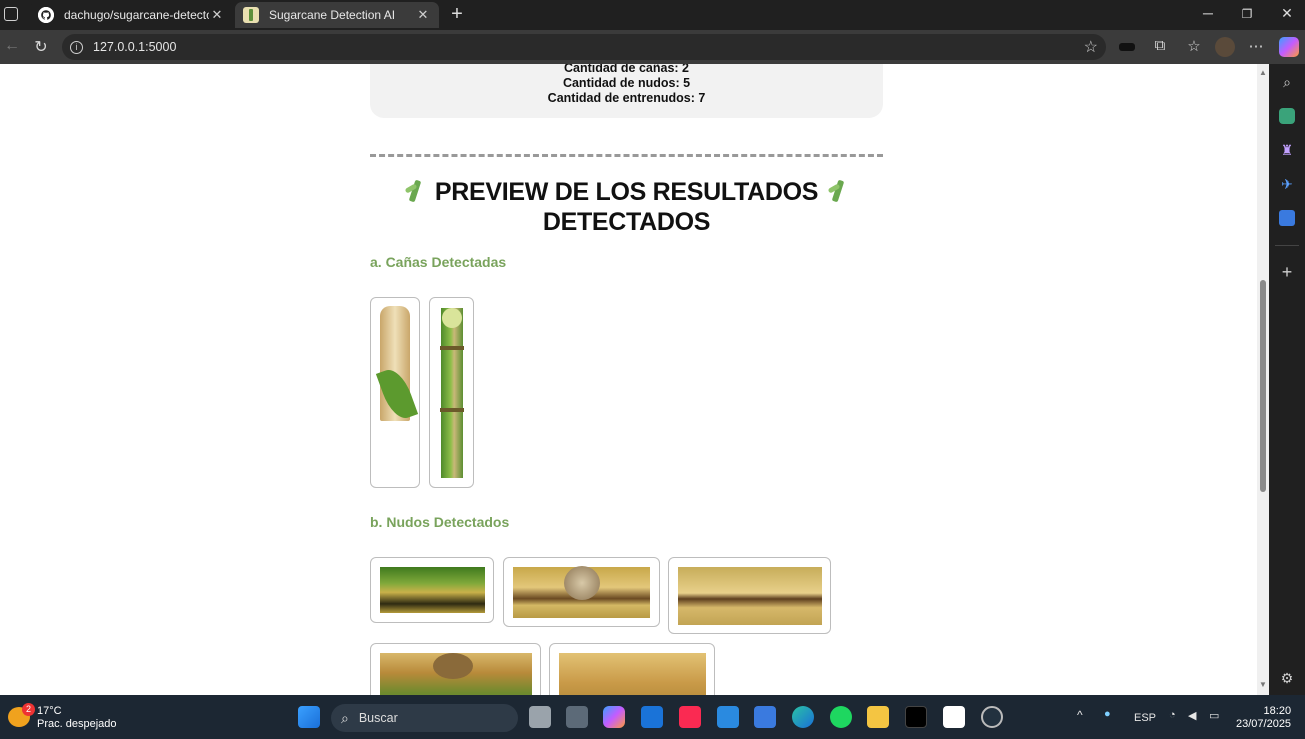 The image size is (1305, 739). I want to click on new-tab-icon: +, so click(457, 14).